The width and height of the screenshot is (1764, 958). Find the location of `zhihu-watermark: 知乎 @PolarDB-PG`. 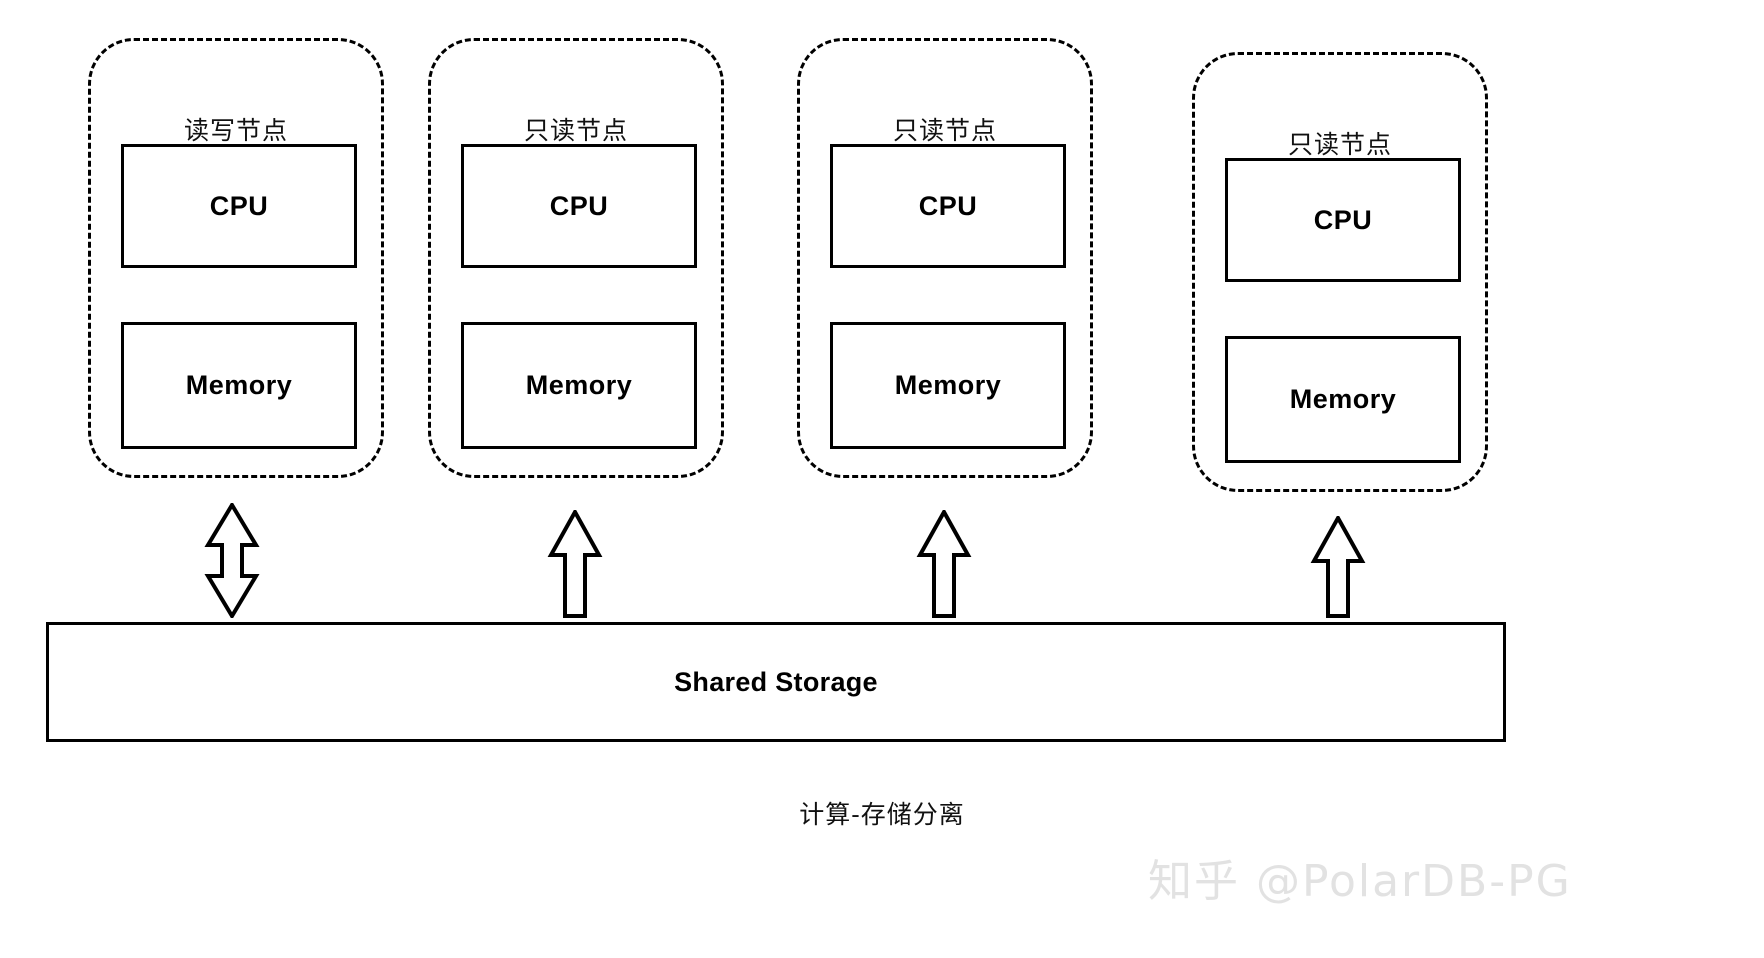

zhihu-watermark: 知乎 @PolarDB-PG is located at coordinates (1360, 881).